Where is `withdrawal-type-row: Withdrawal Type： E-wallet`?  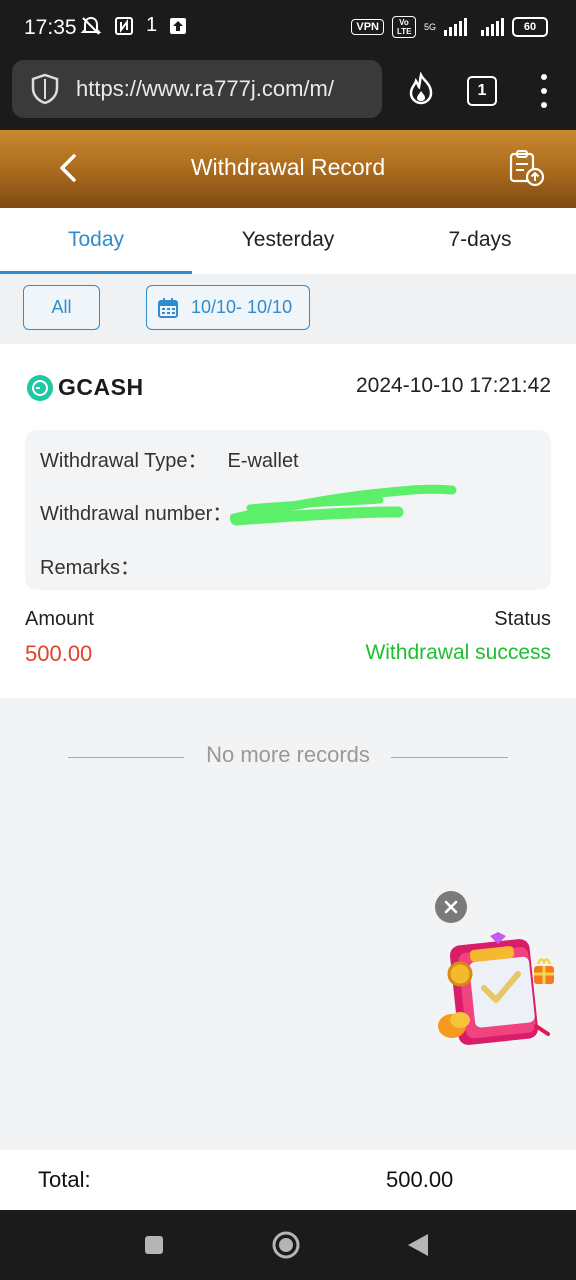
withdrawal-type-row: Withdrawal Type： E-wallet is located at coordinates (169, 458).